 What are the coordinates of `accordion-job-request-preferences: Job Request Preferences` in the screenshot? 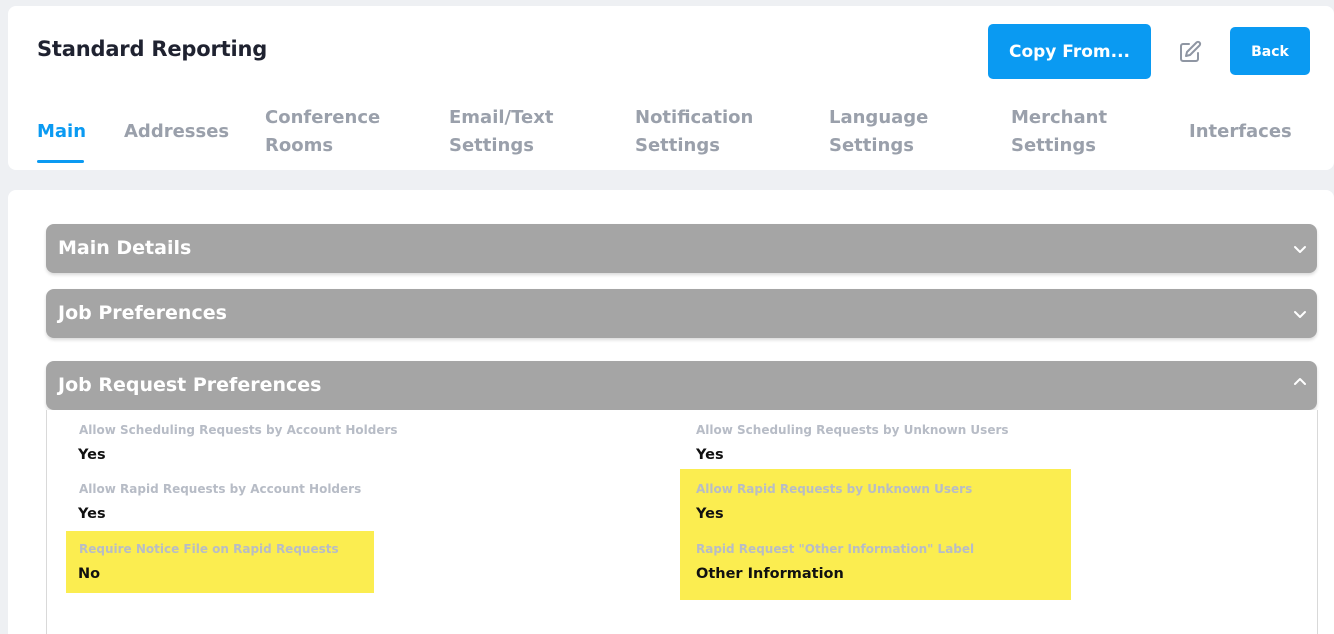 It's located at (681, 385).